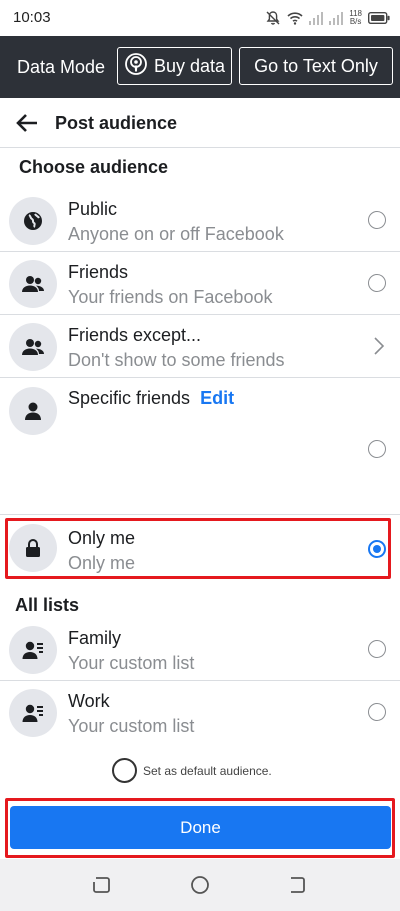  What do you see at coordinates (102, 538) in the screenshot?
I see `option-title: Only me` at bounding box center [102, 538].